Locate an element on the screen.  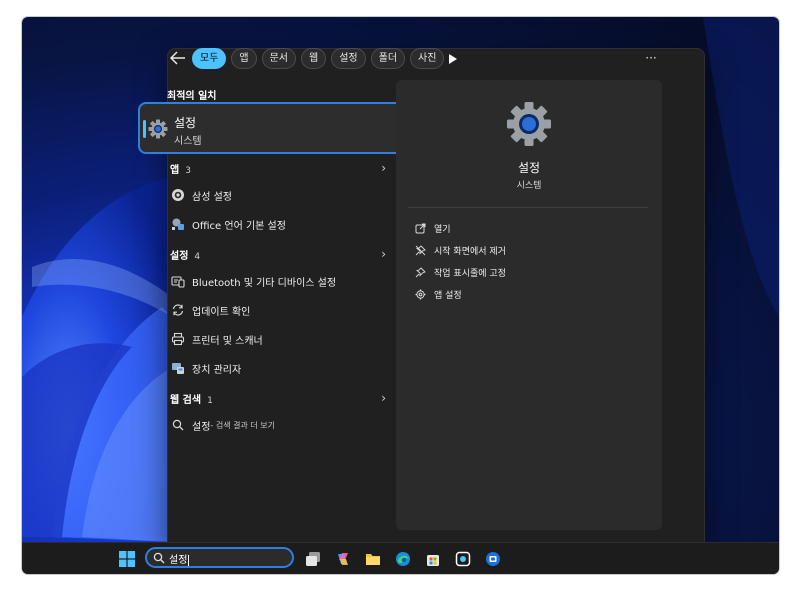
group-apps: 앱3 › is located at coordinates (278, 170).